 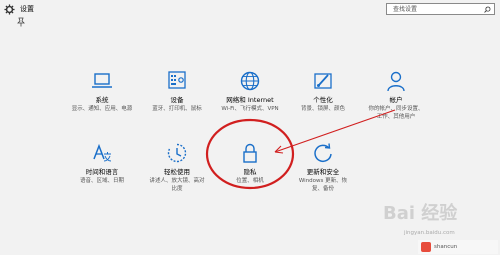 I want to click on language-icon, so click(x=102, y=152).